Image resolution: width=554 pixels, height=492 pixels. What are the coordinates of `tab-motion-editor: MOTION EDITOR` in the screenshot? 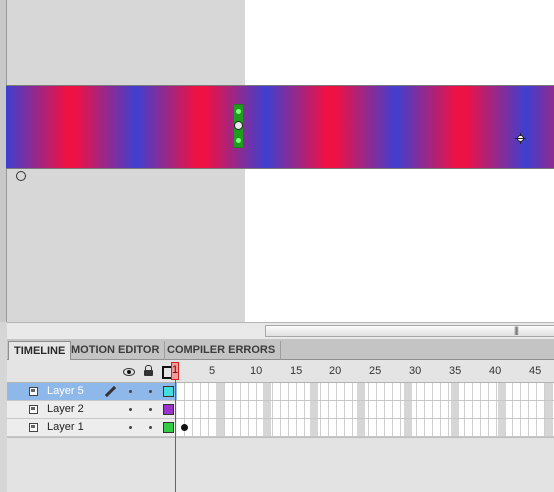 It's located at (116, 350).